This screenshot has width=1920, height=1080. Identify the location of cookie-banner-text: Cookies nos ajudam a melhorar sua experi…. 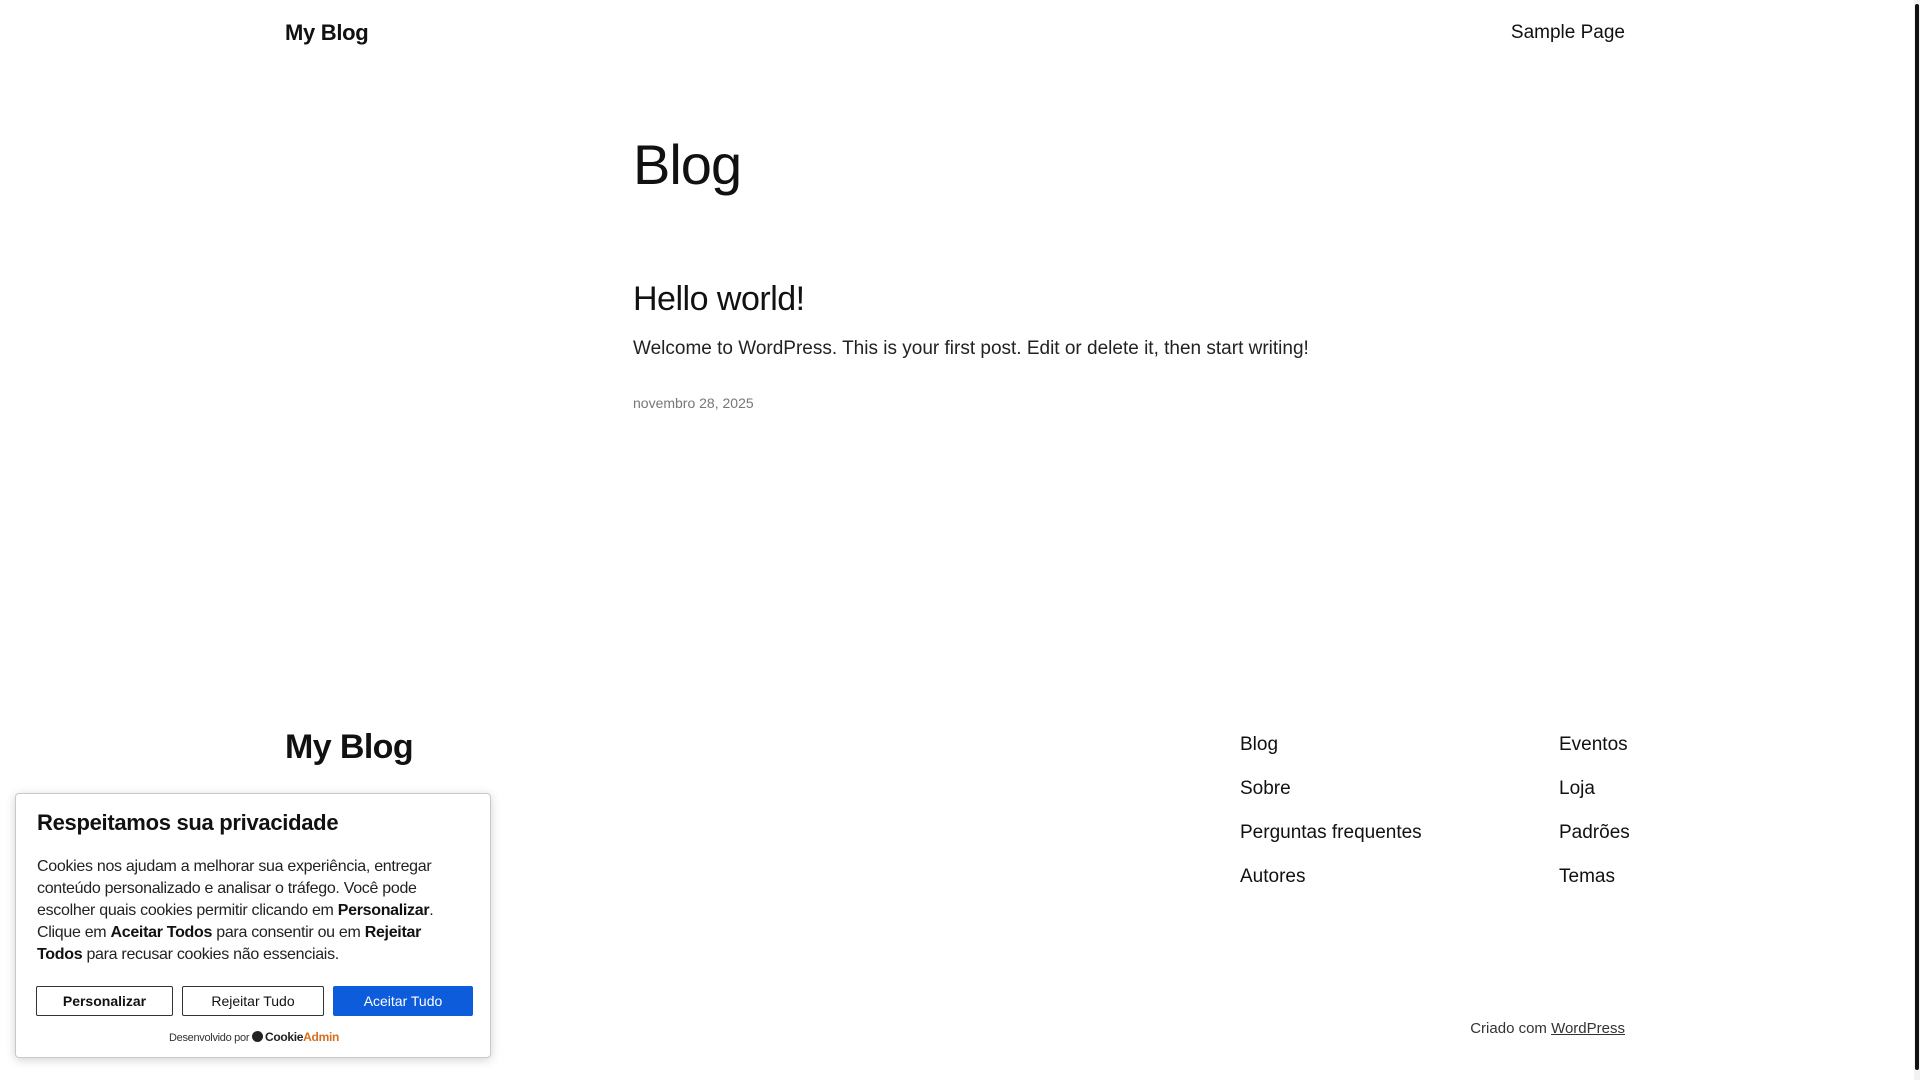
(252, 911).